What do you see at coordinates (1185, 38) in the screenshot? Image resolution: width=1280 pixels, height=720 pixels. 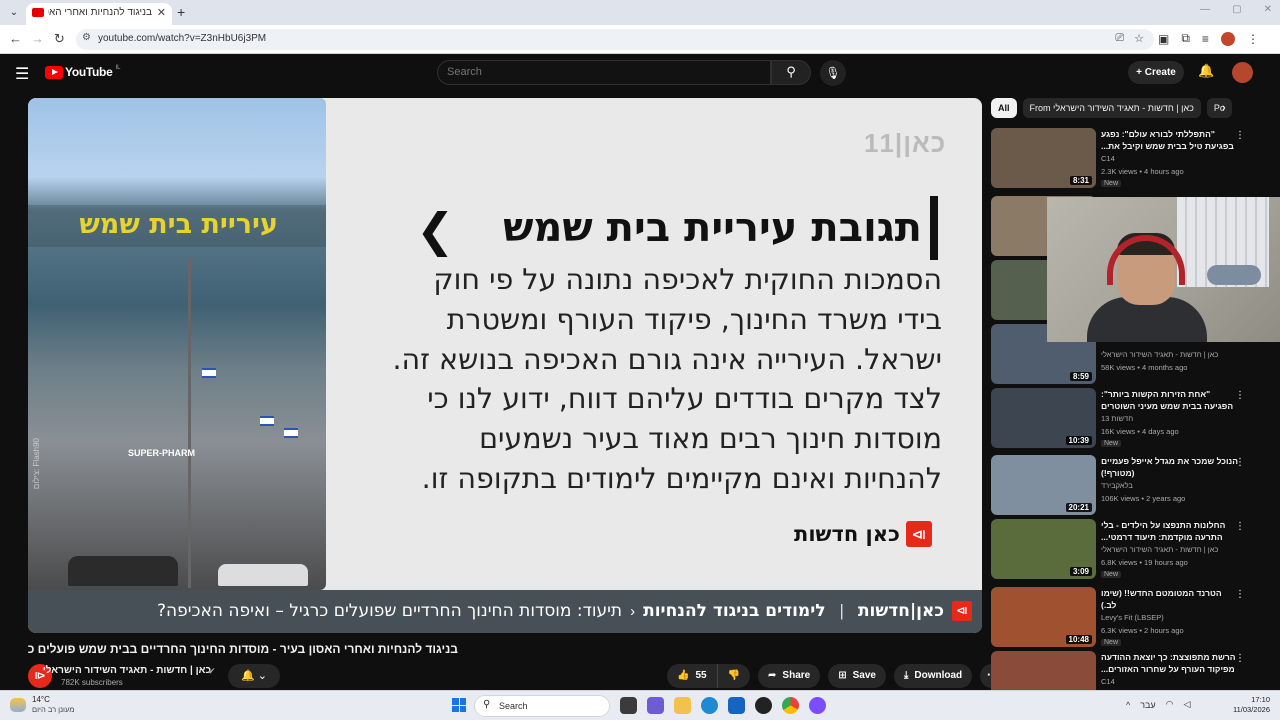 I see `puzzle-icon: ⧉` at bounding box center [1185, 38].